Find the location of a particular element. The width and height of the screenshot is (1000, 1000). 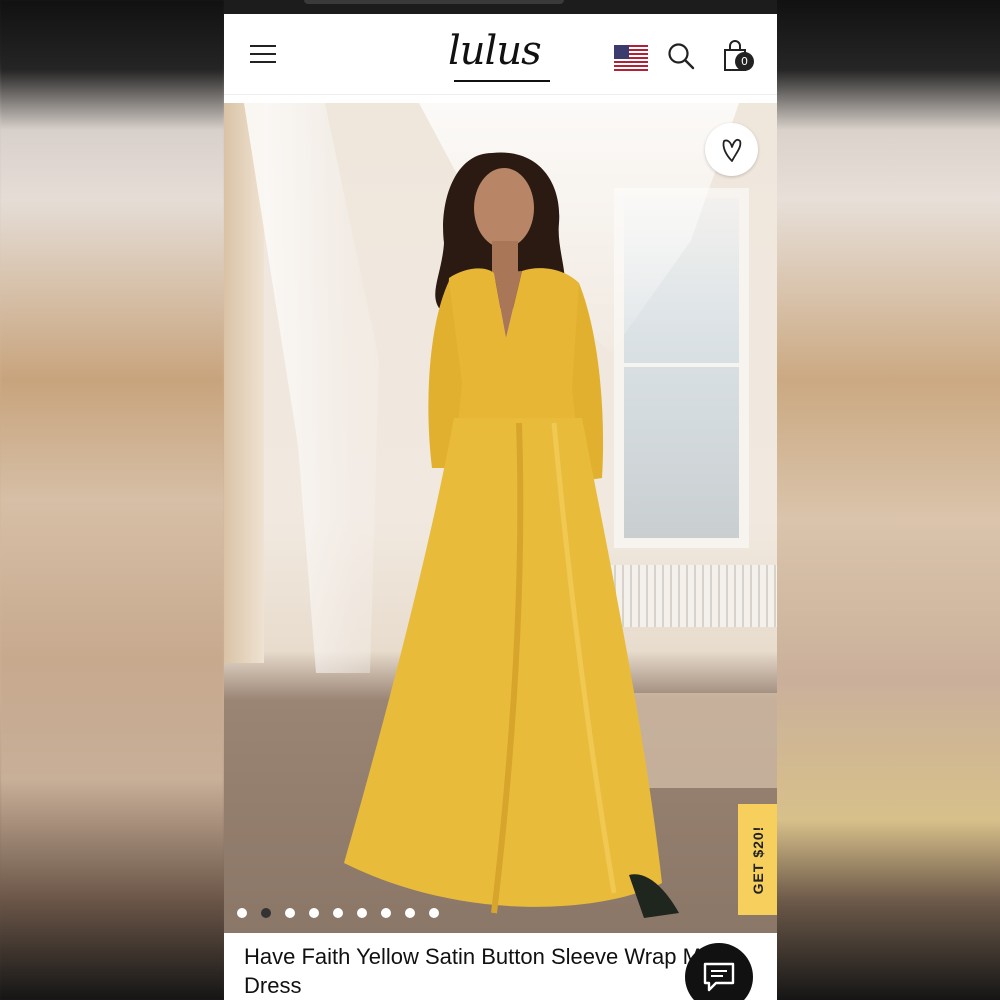

heart-icon is located at coordinates (732, 150).